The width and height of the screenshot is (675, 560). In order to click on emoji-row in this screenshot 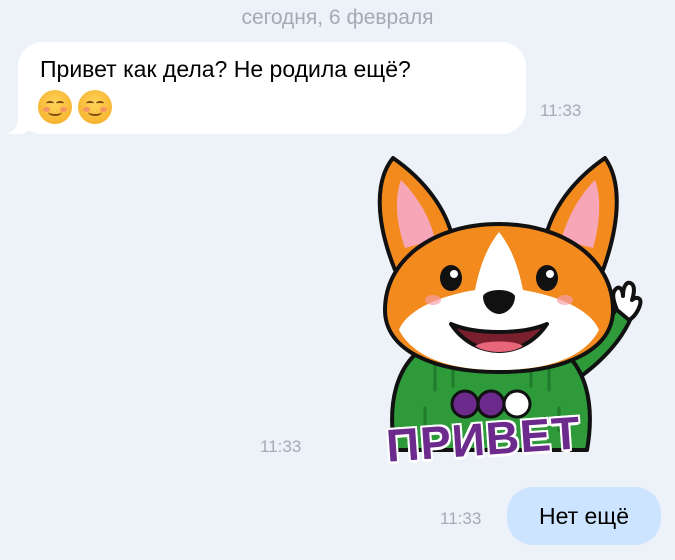, I will do `click(75, 107)`.